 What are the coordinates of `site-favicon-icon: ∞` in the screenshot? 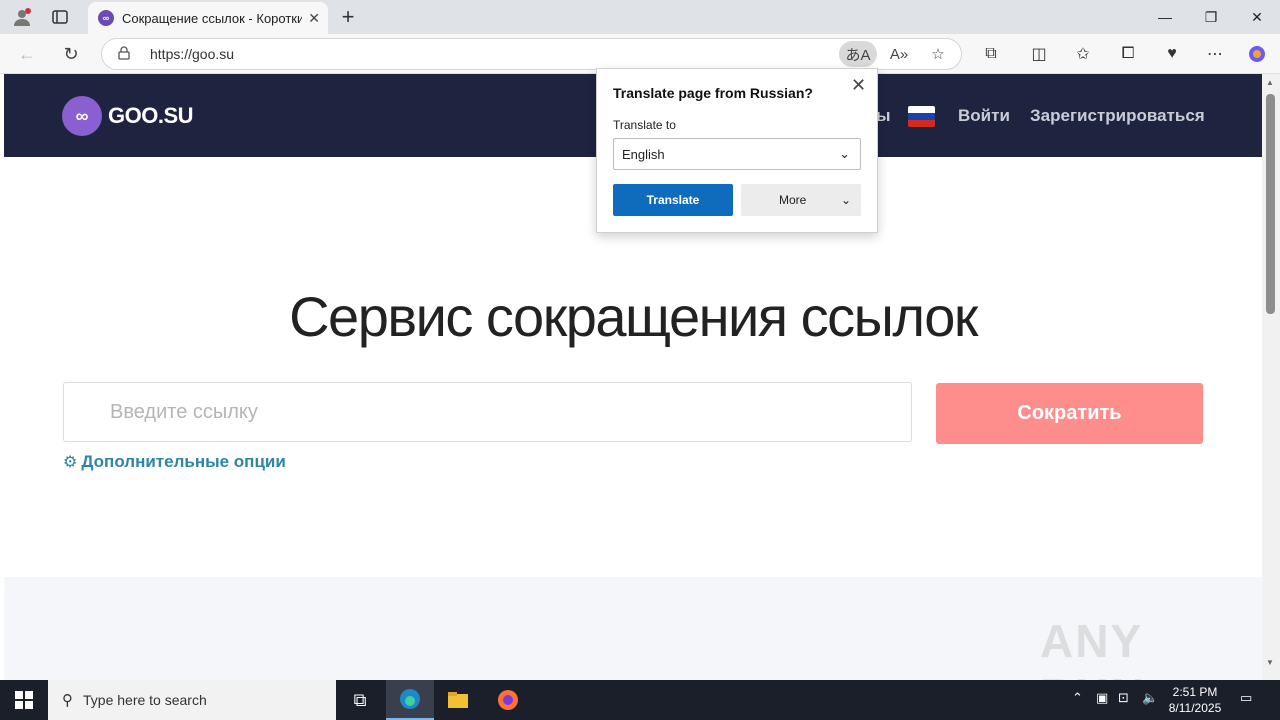 It's located at (106, 18).